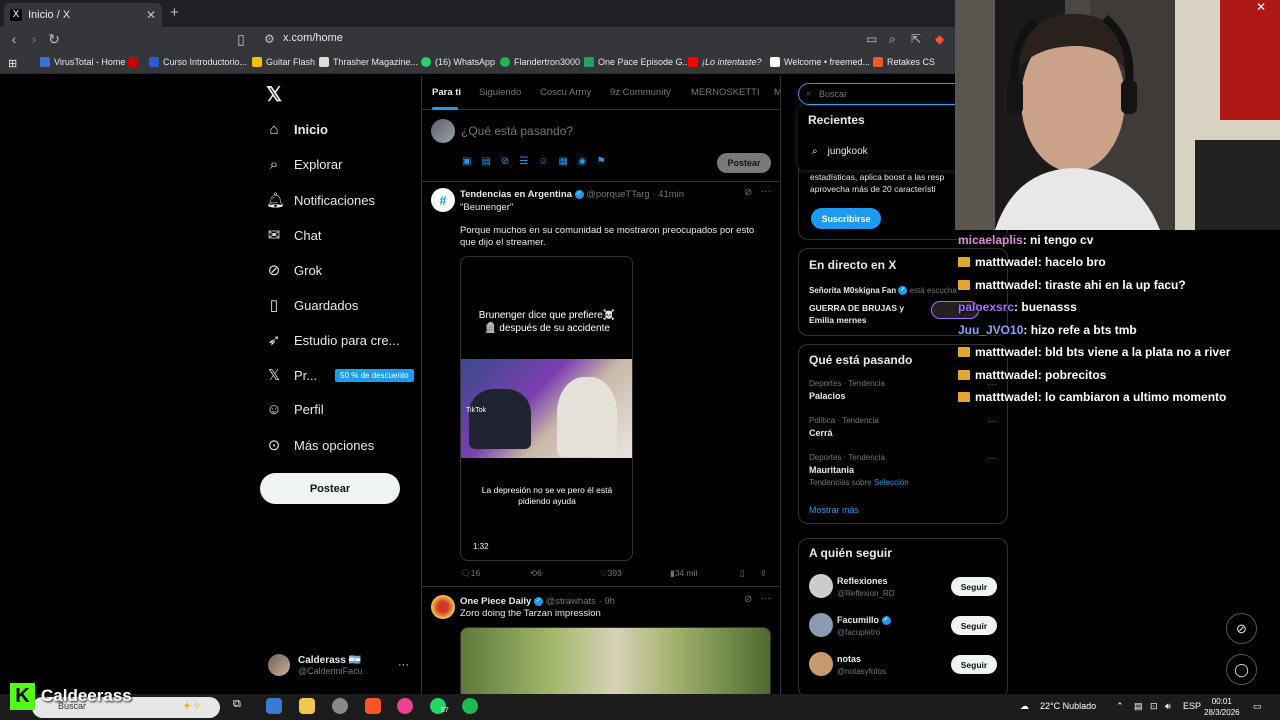 This screenshot has height=720, width=1280. What do you see at coordinates (536, 573) in the screenshot?
I see `retweet-button: ⟲ 6` at bounding box center [536, 573].